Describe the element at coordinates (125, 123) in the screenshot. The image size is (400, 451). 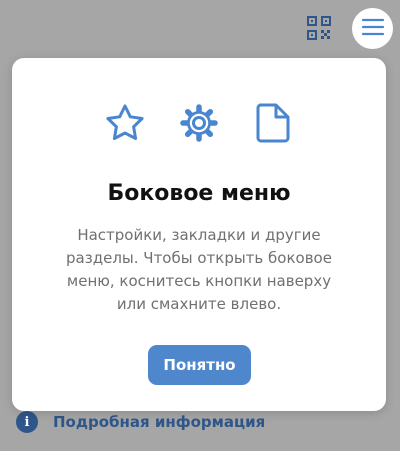
I see `star-icon` at that location.